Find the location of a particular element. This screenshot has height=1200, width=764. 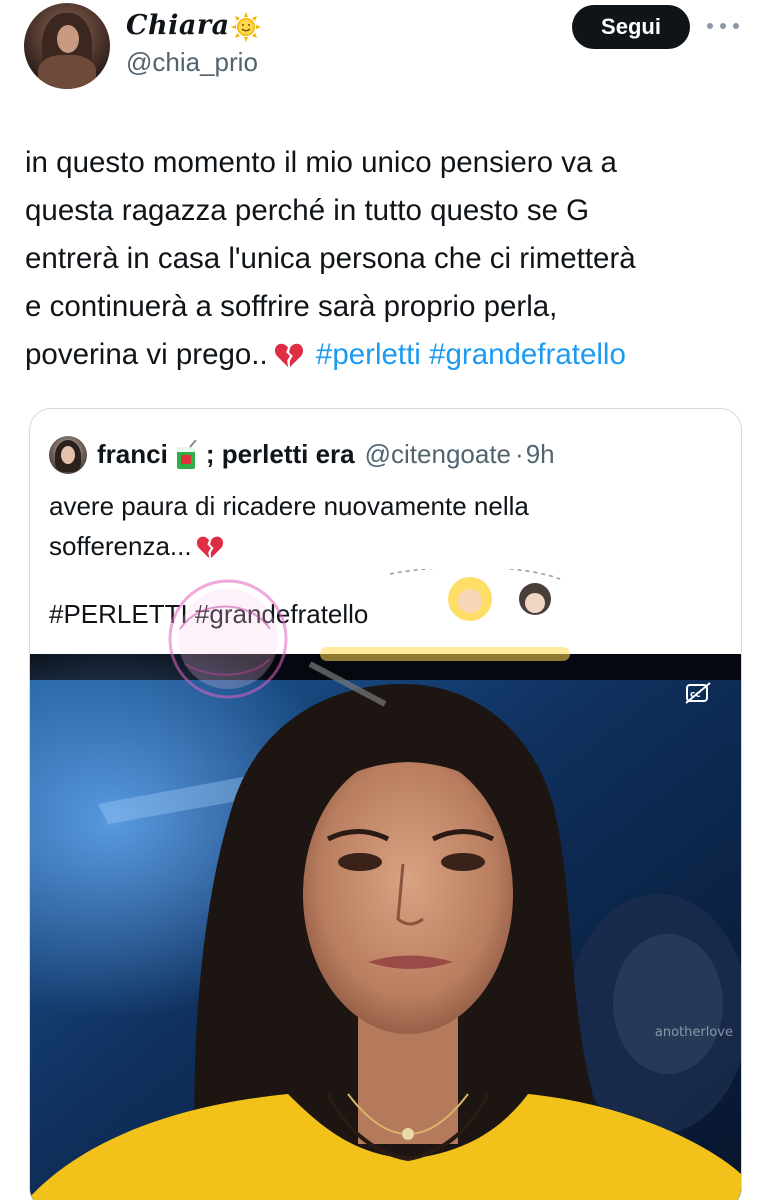

quoted-line: avere paura di ricadere nuovamente nella is located at coordinates (289, 506).